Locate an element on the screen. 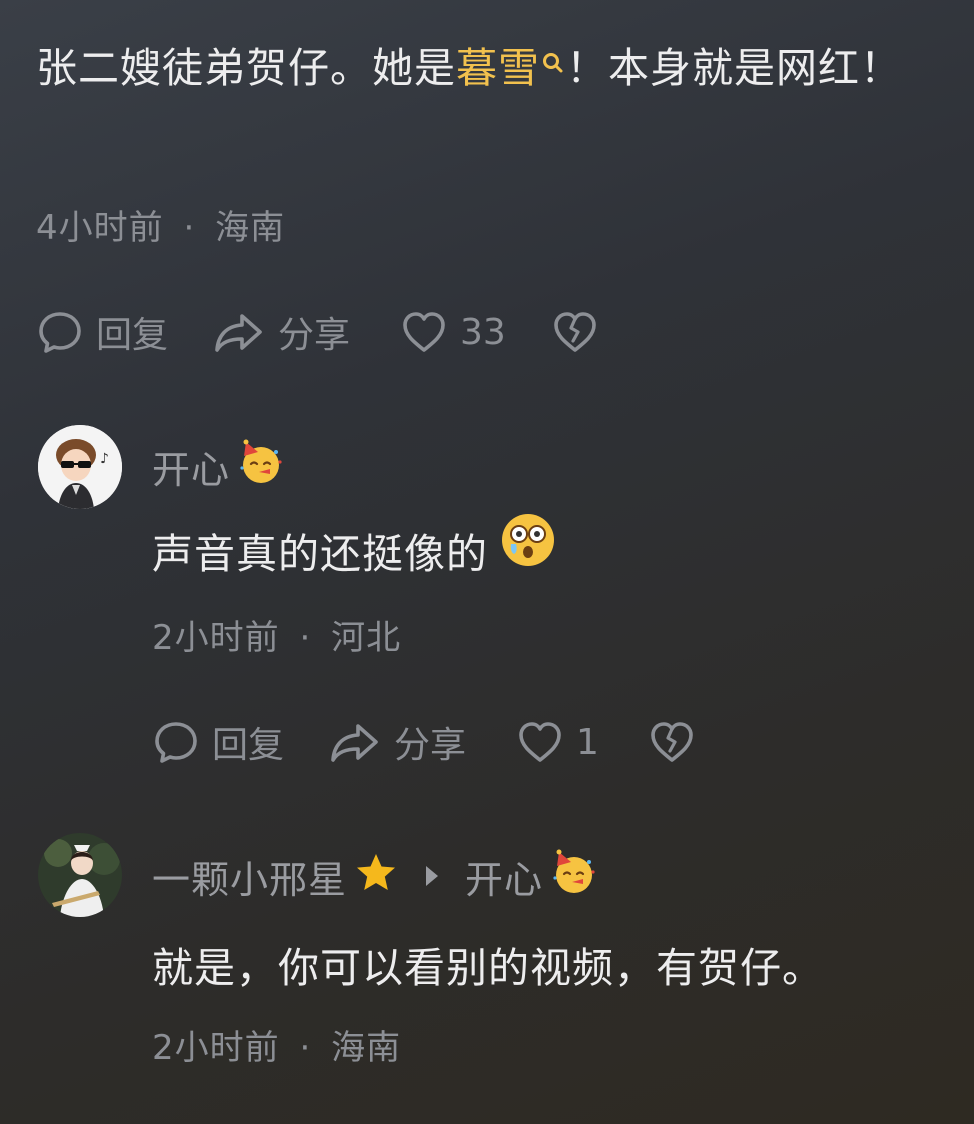  username: 一颗小邢星 is located at coordinates (249, 876).